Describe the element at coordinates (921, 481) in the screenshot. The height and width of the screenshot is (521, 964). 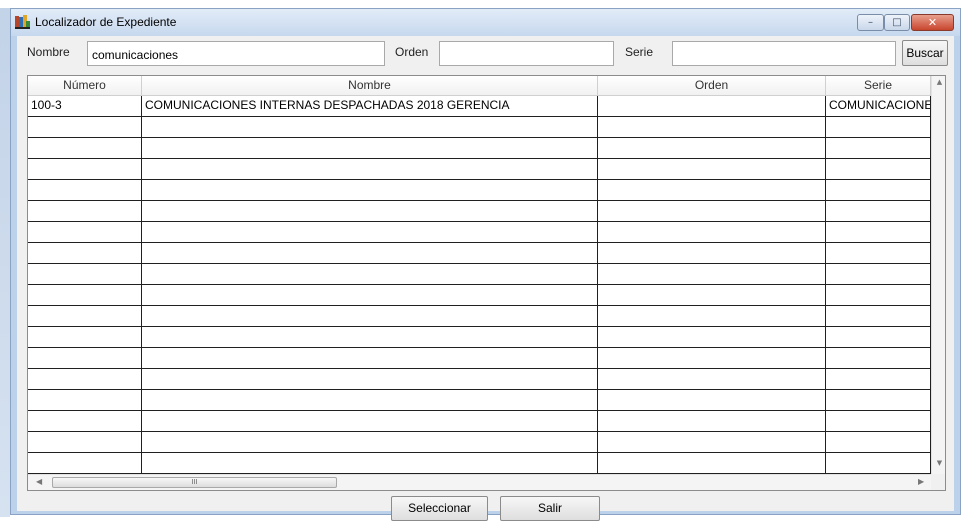
I see `scroll-right-icon: ▶` at that location.